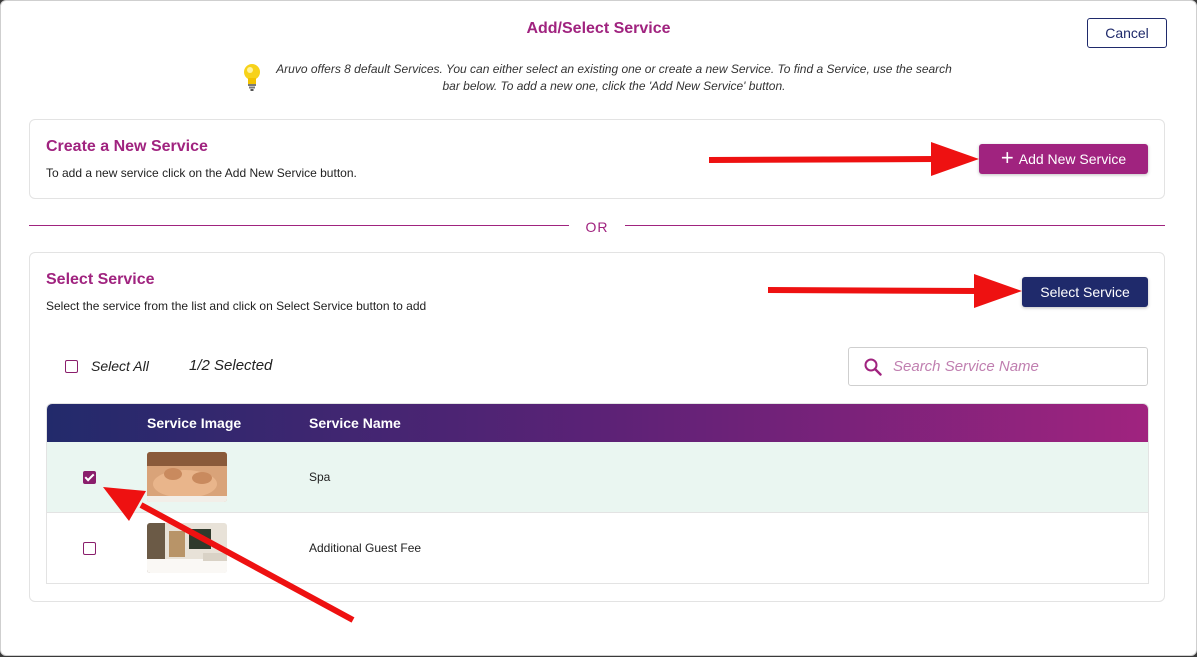  What do you see at coordinates (597, 227) in the screenshot?
I see `or-divider-label: OR` at bounding box center [597, 227].